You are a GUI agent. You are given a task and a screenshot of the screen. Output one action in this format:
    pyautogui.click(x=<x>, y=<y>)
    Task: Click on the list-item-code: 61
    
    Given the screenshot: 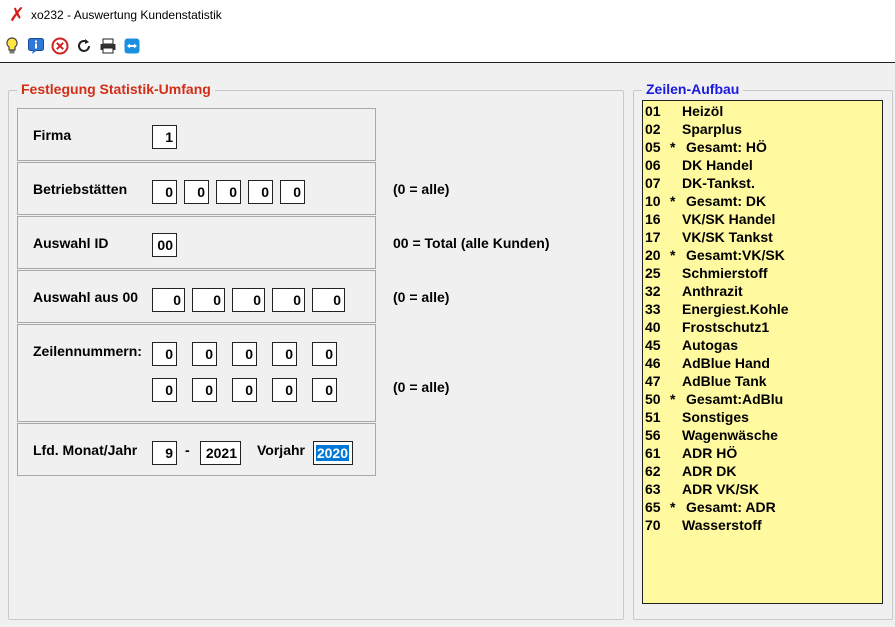 What is the action you would take?
    pyautogui.click(x=653, y=453)
    